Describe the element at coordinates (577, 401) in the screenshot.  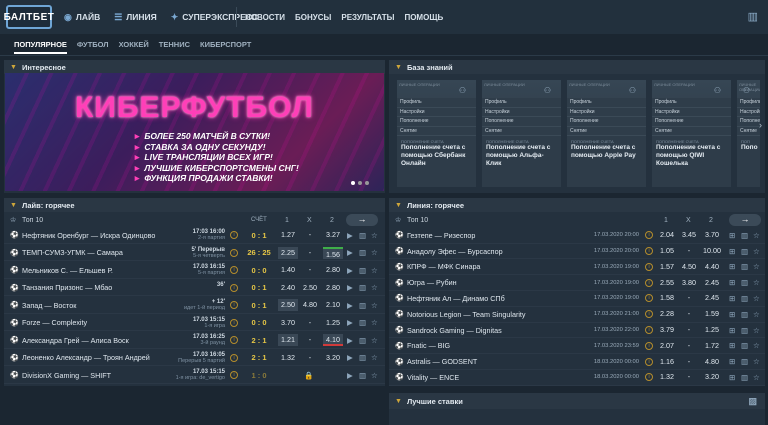
I see `best-bets-header: ▼ Лучшие ставки ▨` at that location.